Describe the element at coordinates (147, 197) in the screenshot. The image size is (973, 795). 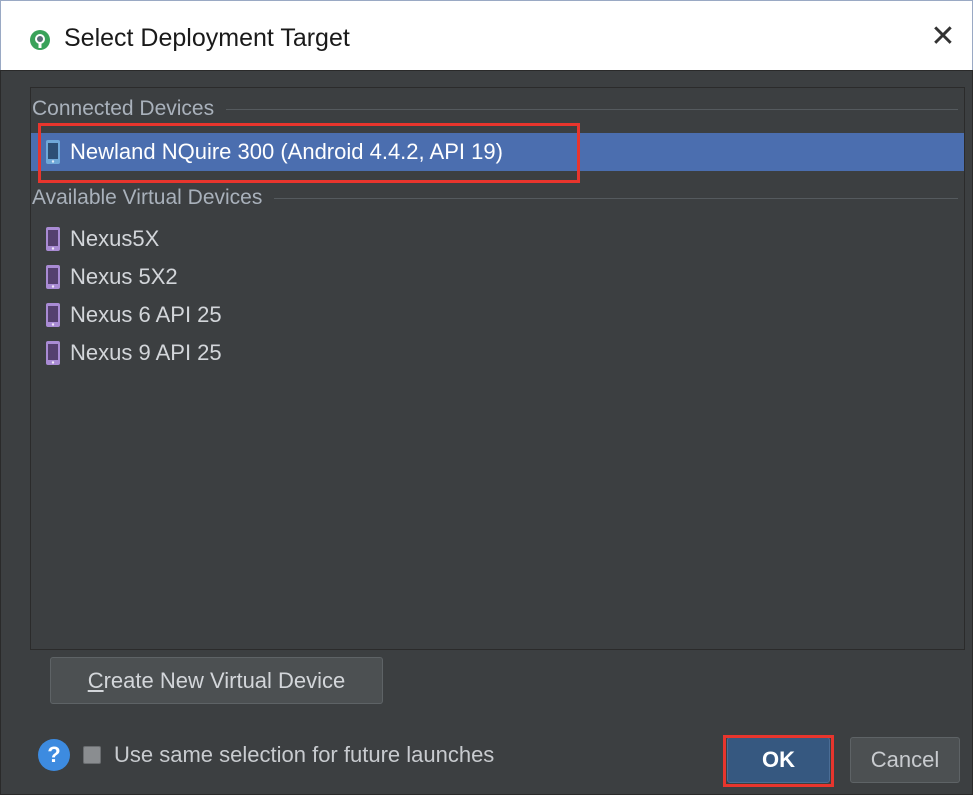
I see `group-header-virtual-label: Available Virtual Devices` at that location.